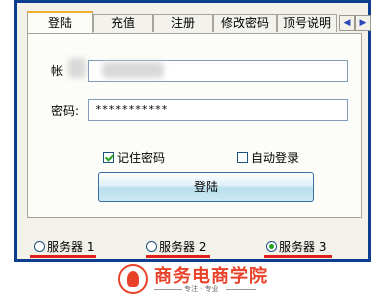 This screenshot has height=300, width=389. What do you see at coordinates (133, 279) in the screenshot?
I see `logo-emblem-icon` at bounding box center [133, 279].